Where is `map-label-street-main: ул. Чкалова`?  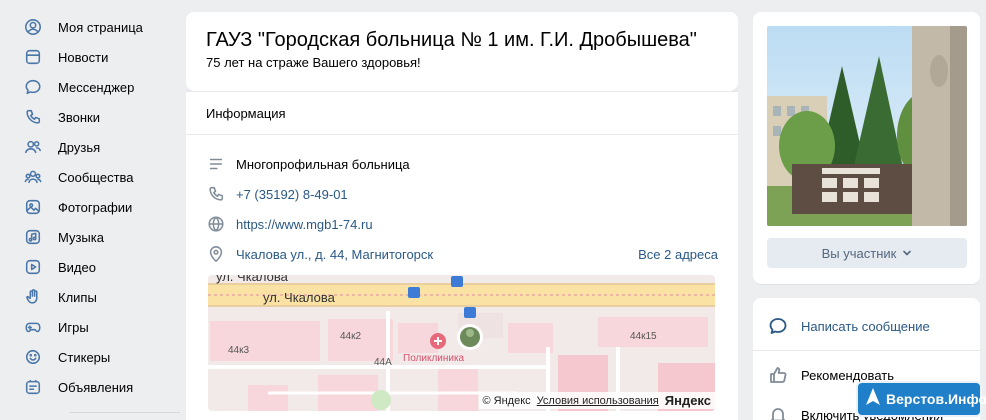
map-label-street-main: ул. Чкалова is located at coordinates (299, 297).